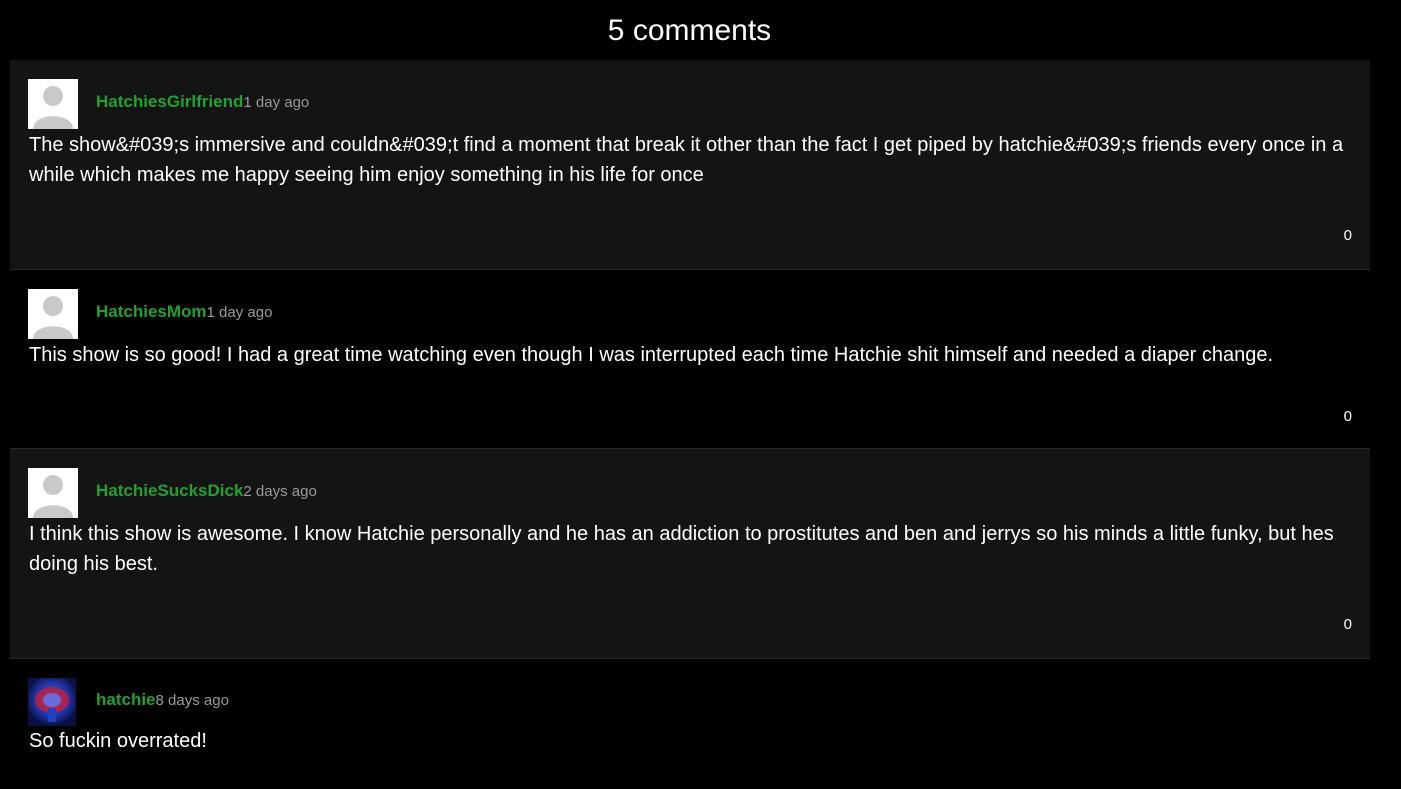 The image size is (1401, 789). What do you see at coordinates (169, 101) in the screenshot?
I see `comment-username: HatchiesGirlfriend` at bounding box center [169, 101].